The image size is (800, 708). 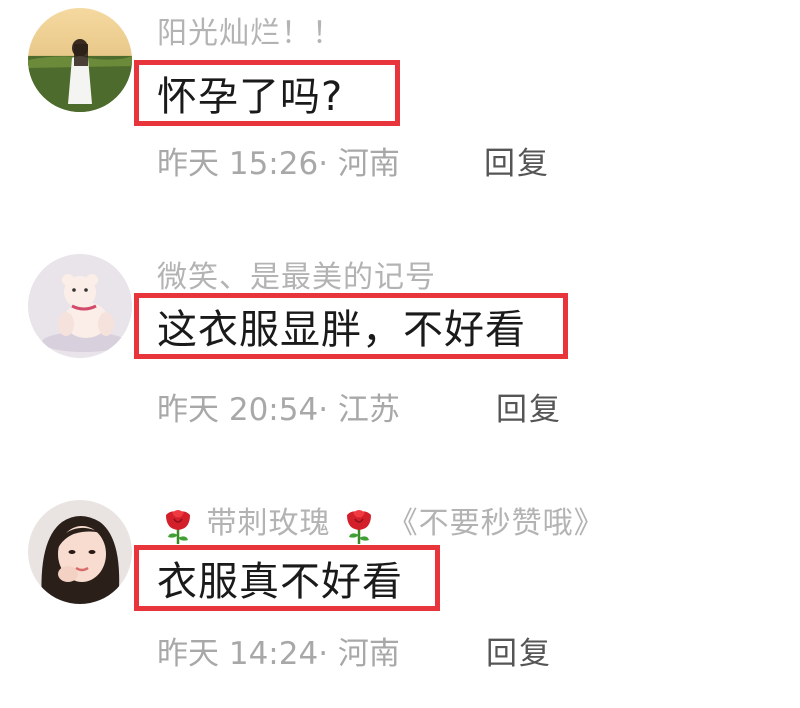 What do you see at coordinates (278, 654) in the screenshot?
I see `comment-meta: 昨天 14:24· 河南` at bounding box center [278, 654].